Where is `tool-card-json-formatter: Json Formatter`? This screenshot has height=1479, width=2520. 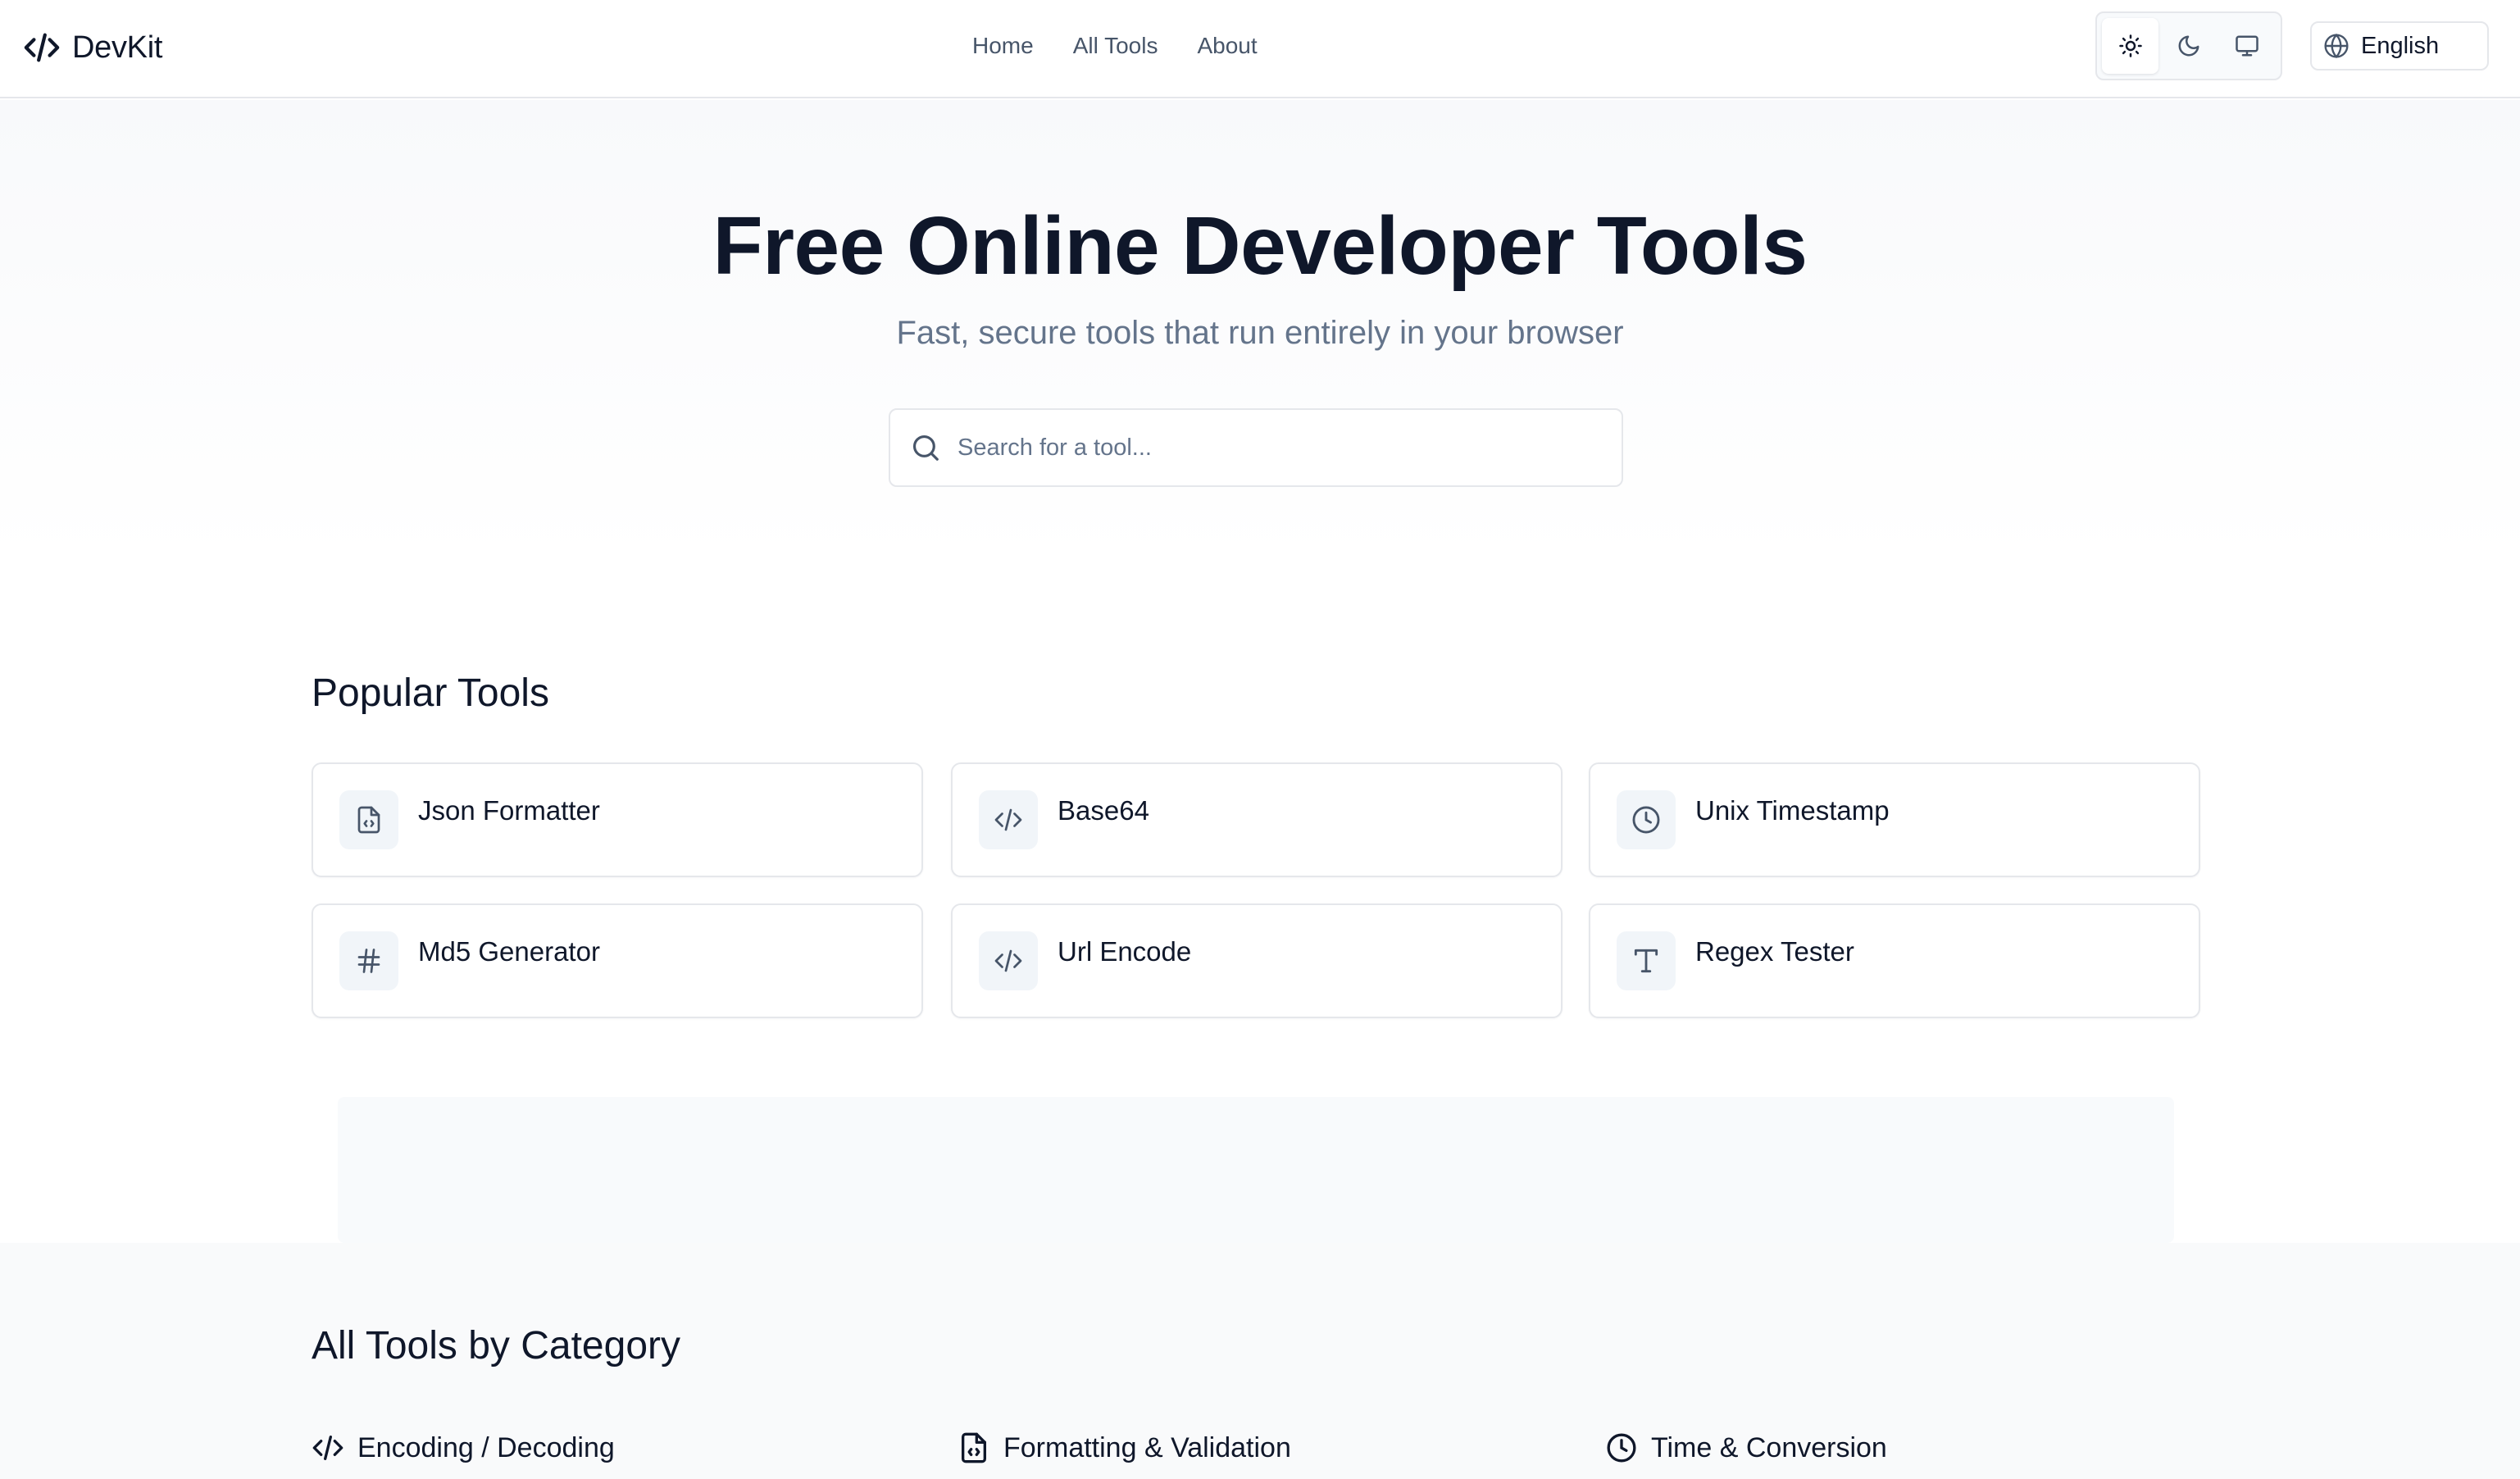 tool-card-json-formatter: Json Formatter is located at coordinates (617, 819).